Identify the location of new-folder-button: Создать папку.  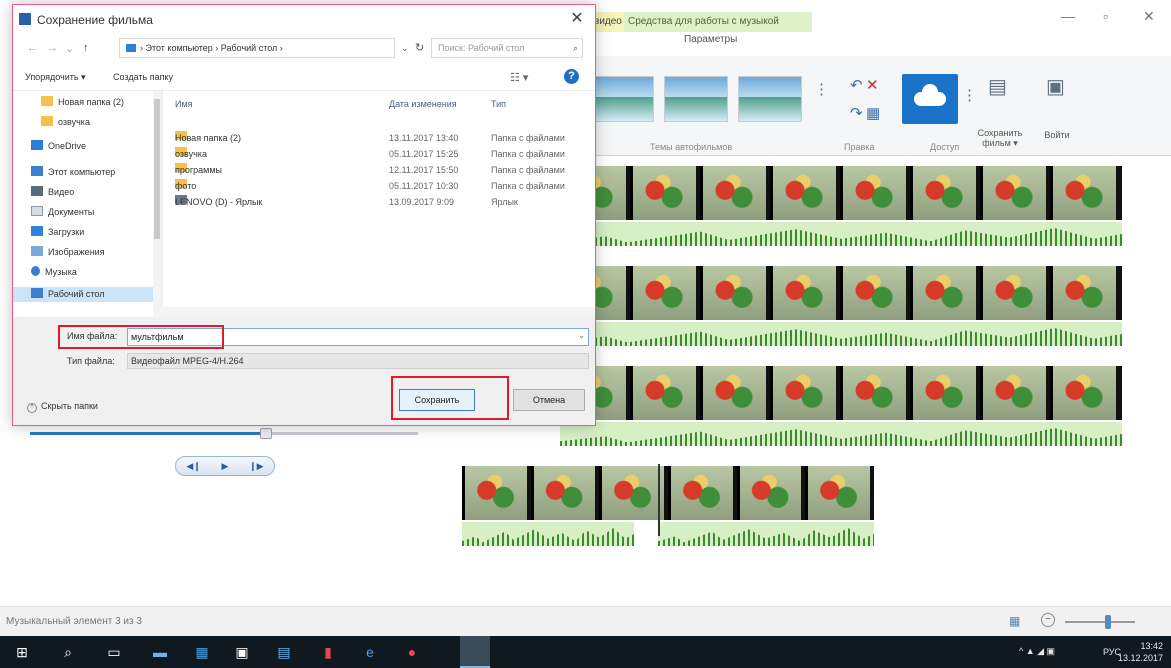
(143, 77).